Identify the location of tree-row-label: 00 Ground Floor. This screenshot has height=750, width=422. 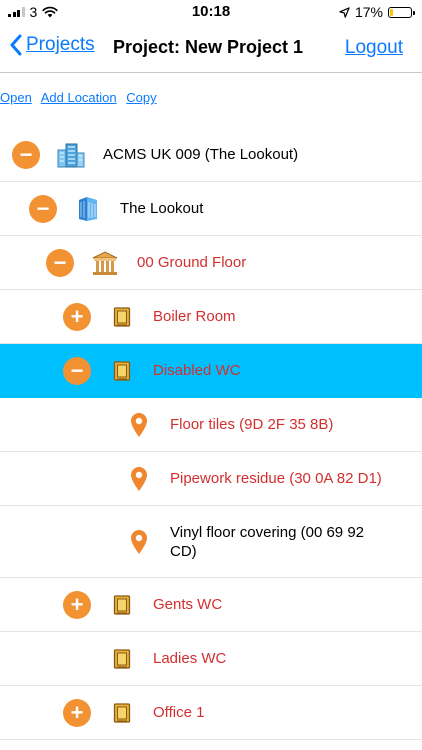
(192, 262).